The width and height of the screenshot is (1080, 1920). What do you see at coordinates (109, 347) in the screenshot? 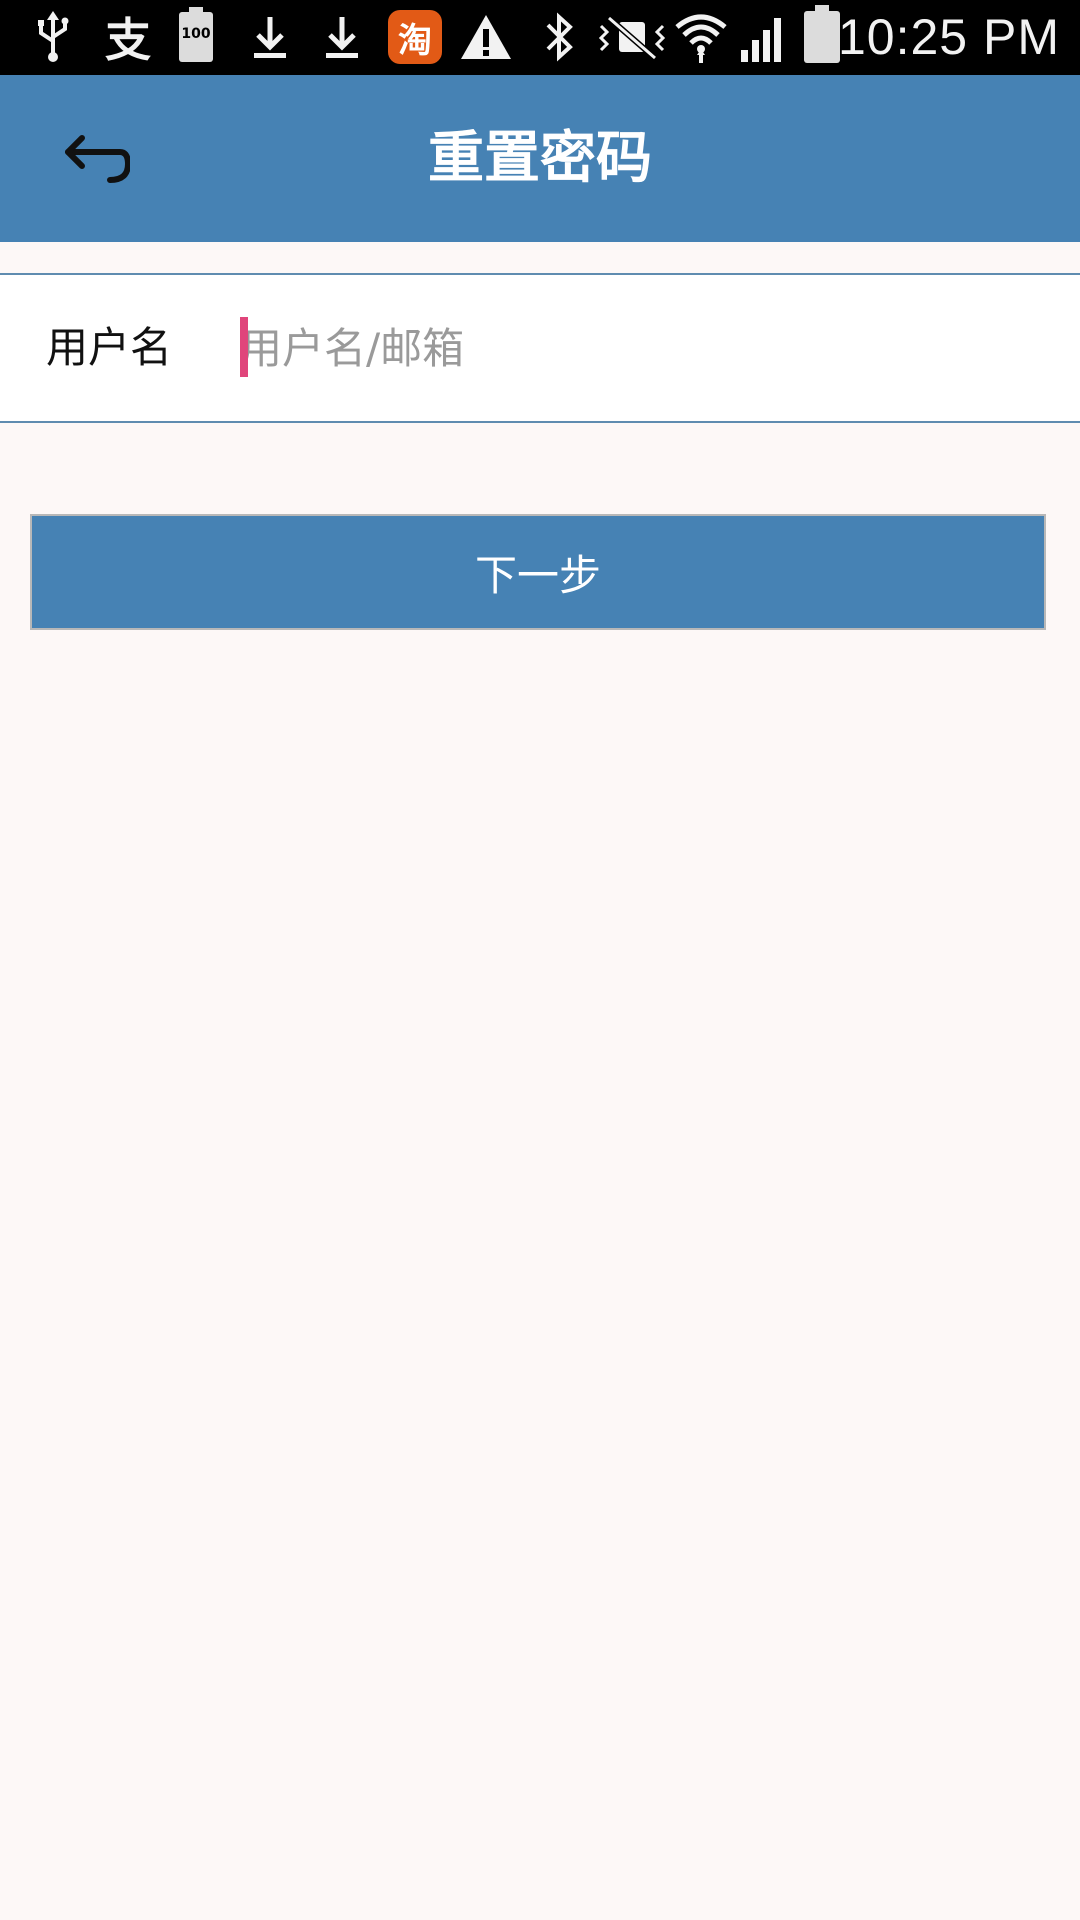
I see `username-label: 用户名` at bounding box center [109, 347].